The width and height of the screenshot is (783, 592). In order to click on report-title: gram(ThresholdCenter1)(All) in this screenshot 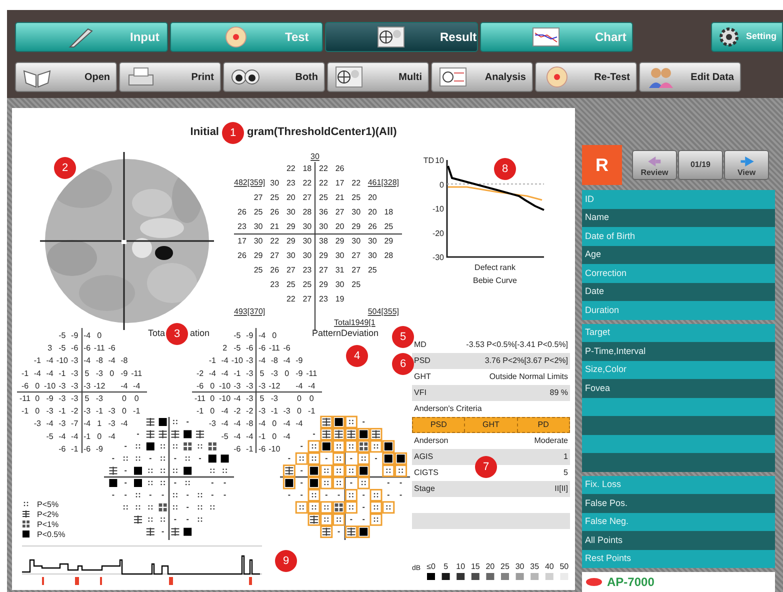, I will do `click(322, 132)`.